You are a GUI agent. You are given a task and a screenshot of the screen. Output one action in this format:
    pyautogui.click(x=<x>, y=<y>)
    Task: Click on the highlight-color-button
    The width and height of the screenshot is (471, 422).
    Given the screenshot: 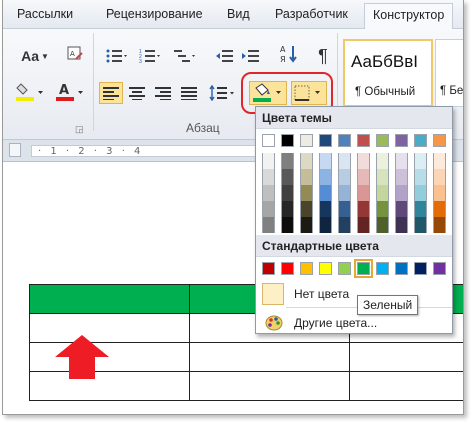 What is the action you would take?
    pyautogui.click(x=30, y=92)
    